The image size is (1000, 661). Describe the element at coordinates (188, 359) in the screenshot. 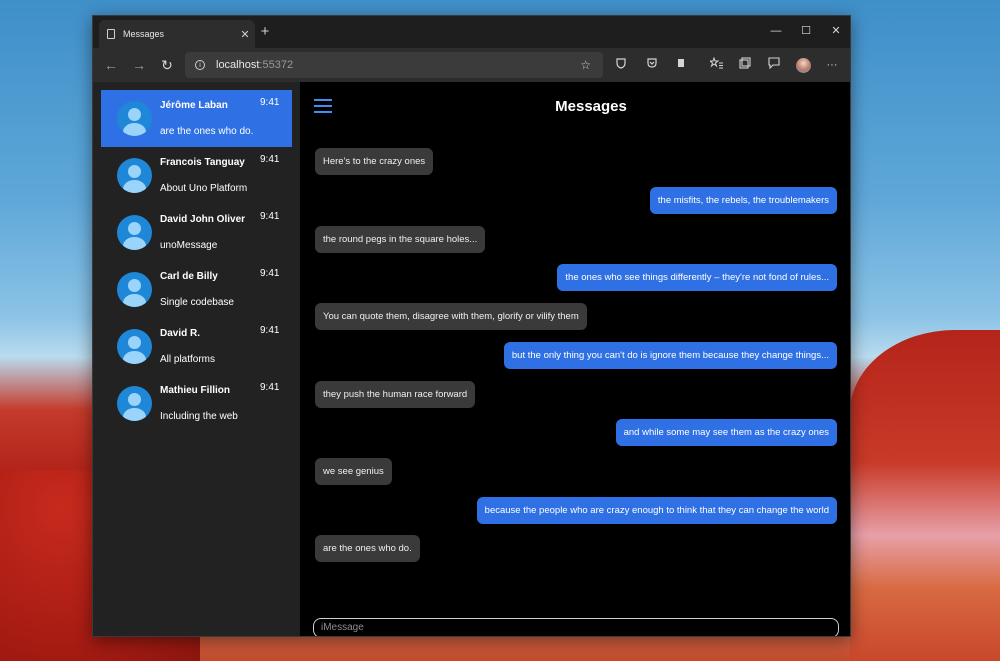

I see `message-preview: All platforms` at that location.